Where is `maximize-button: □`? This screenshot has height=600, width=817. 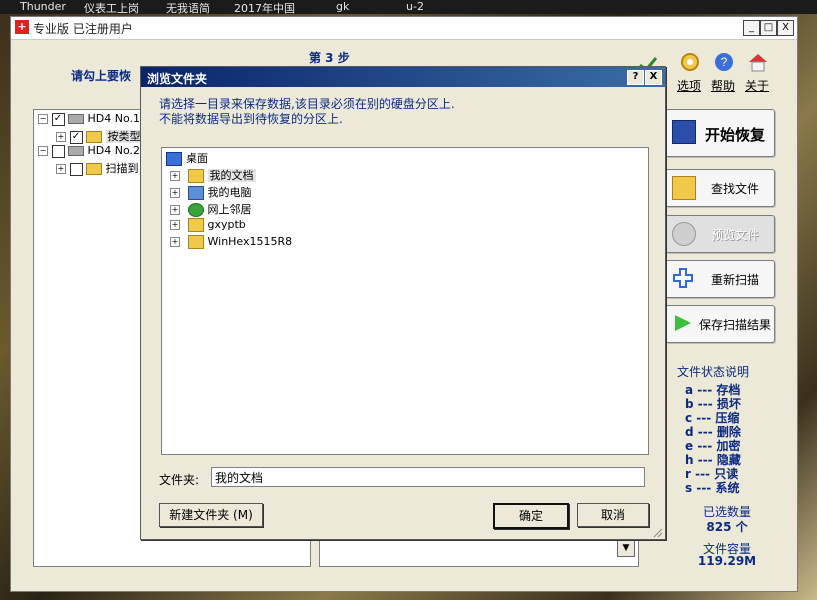 maximize-button: □ is located at coordinates (768, 28).